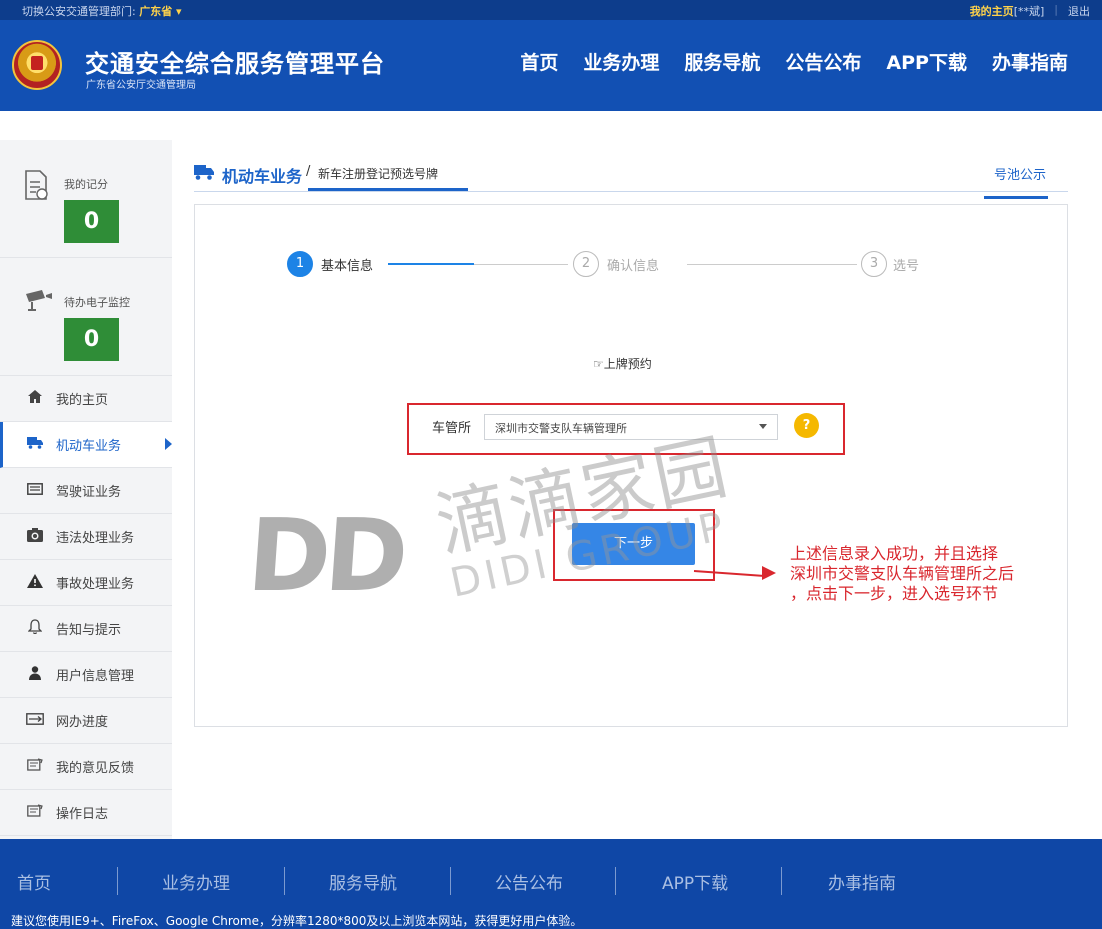  What do you see at coordinates (1030, 61) in the screenshot?
I see `nav-guide: 办事指南` at bounding box center [1030, 61].